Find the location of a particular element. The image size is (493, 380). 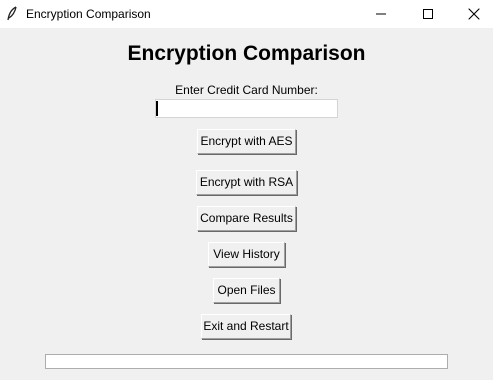

close-icon is located at coordinates (474, 14).